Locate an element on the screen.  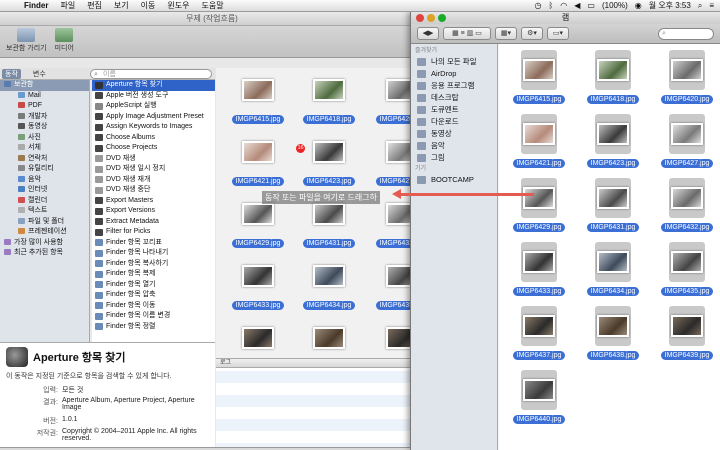
action-item: DVD 재생 일시 정지 is located at coordinates (153, 169).